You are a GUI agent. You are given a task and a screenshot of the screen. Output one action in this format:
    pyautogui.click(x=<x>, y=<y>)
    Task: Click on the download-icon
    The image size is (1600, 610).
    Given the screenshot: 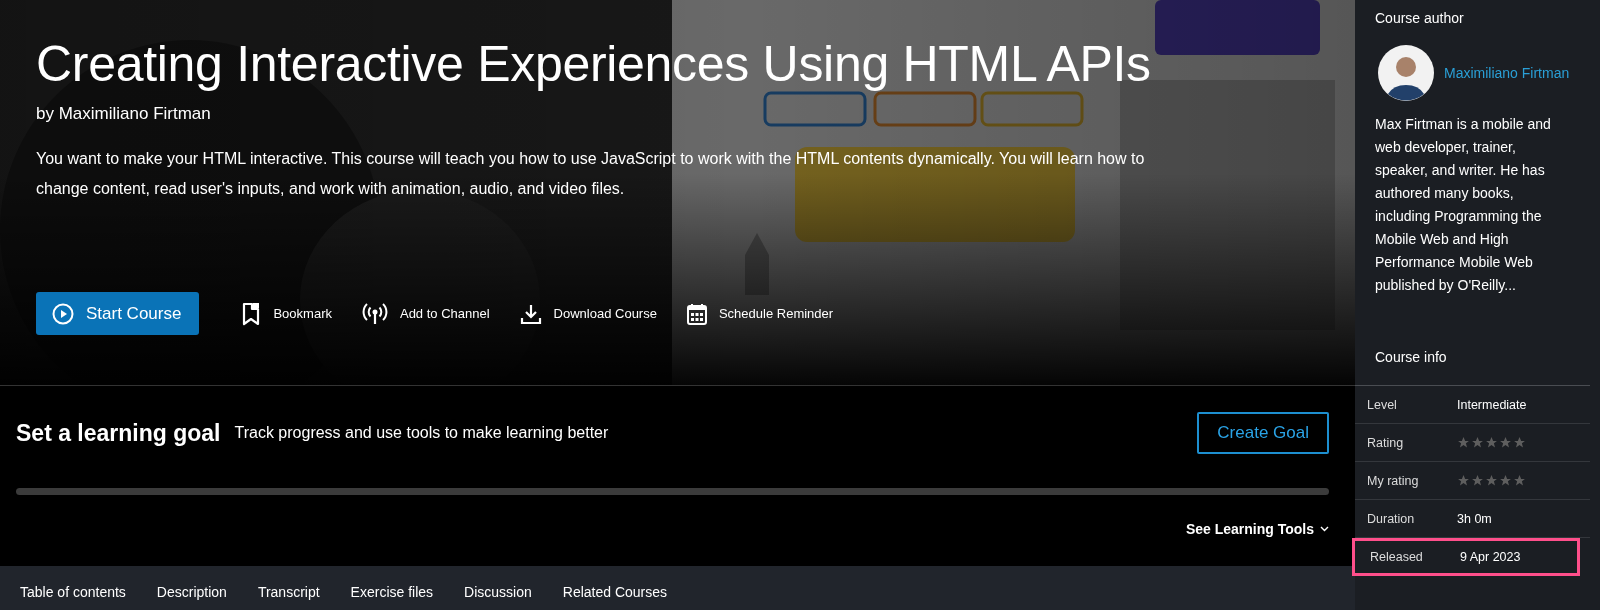 What is the action you would take?
    pyautogui.click(x=530, y=313)
    